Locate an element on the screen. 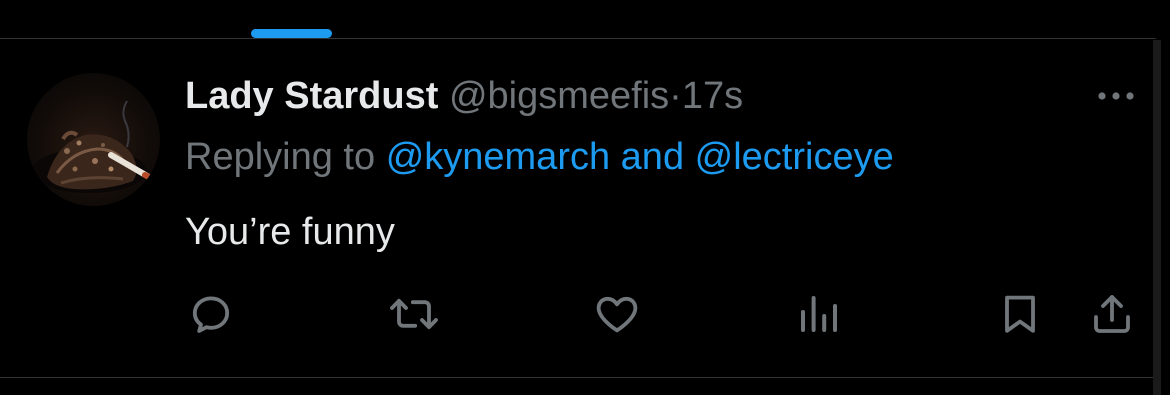 The width and height of the screenshot is (1170, 395). heart-icon is located at coordinates (617, 314).